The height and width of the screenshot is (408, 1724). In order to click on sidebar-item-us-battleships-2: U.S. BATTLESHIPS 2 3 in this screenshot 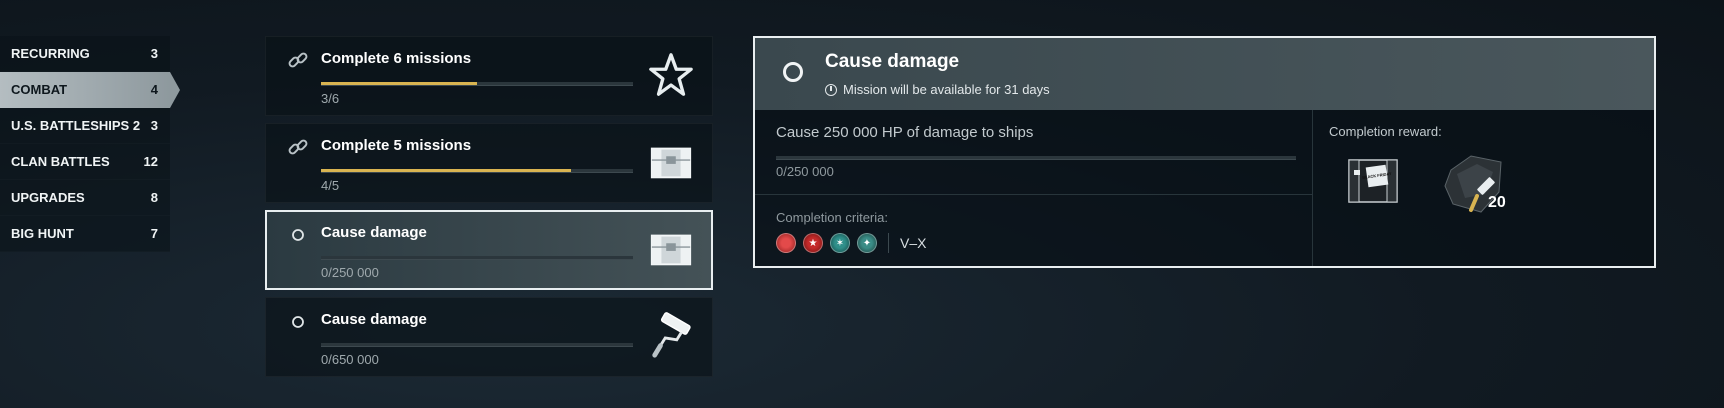, I will do `click(85, 126)`.